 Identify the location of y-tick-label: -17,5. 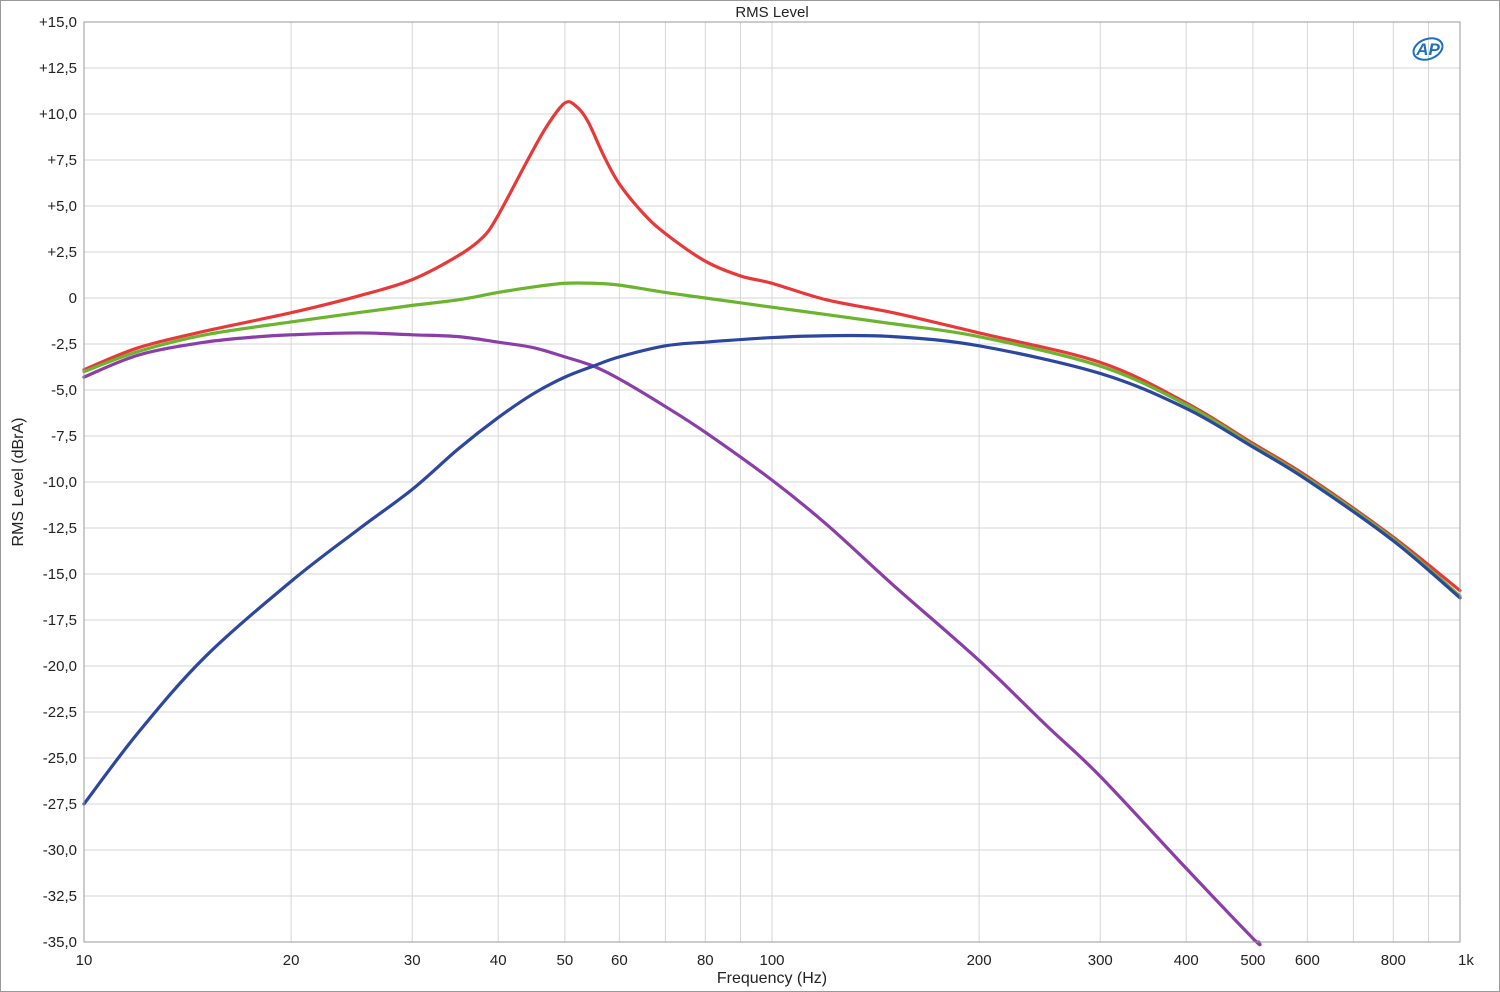
(60, 620).